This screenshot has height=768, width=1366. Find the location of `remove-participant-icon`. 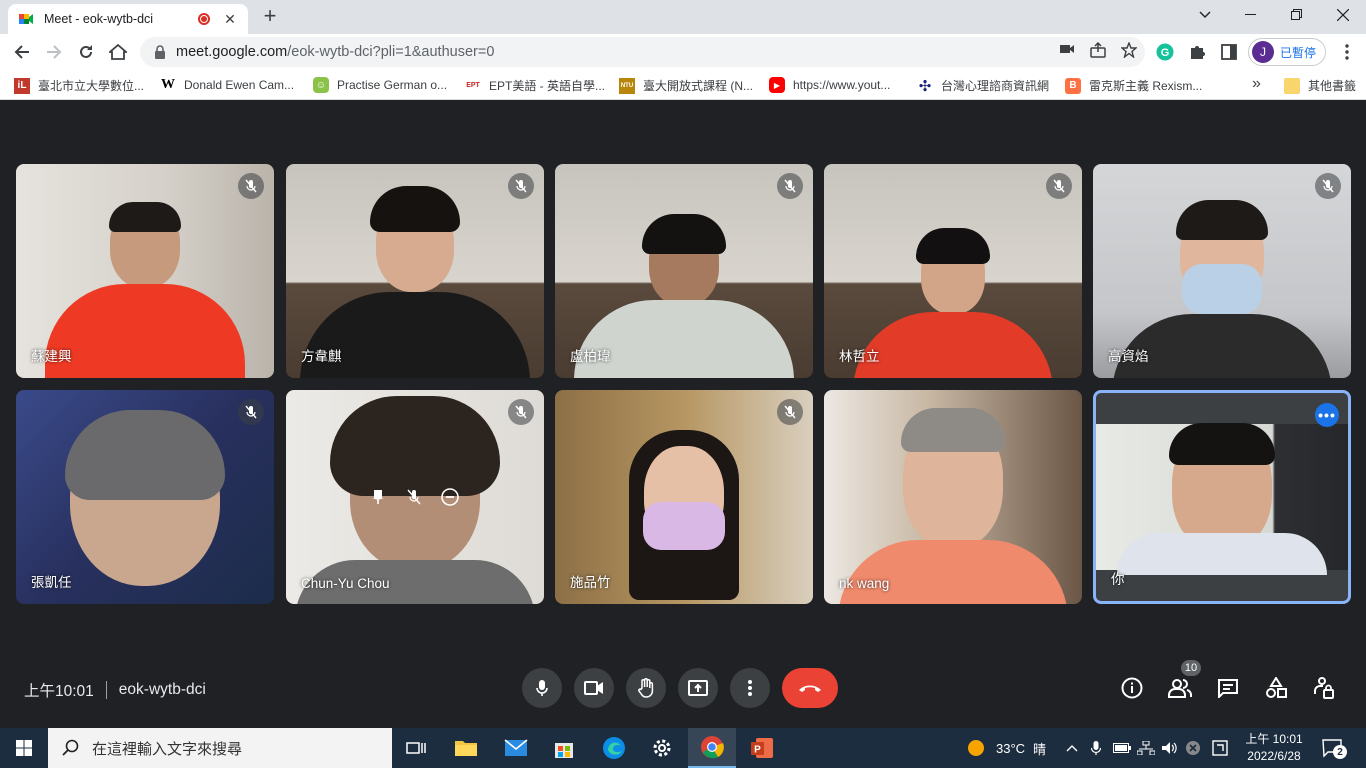

remove-participant-icon is located at coordinates (450, 497).